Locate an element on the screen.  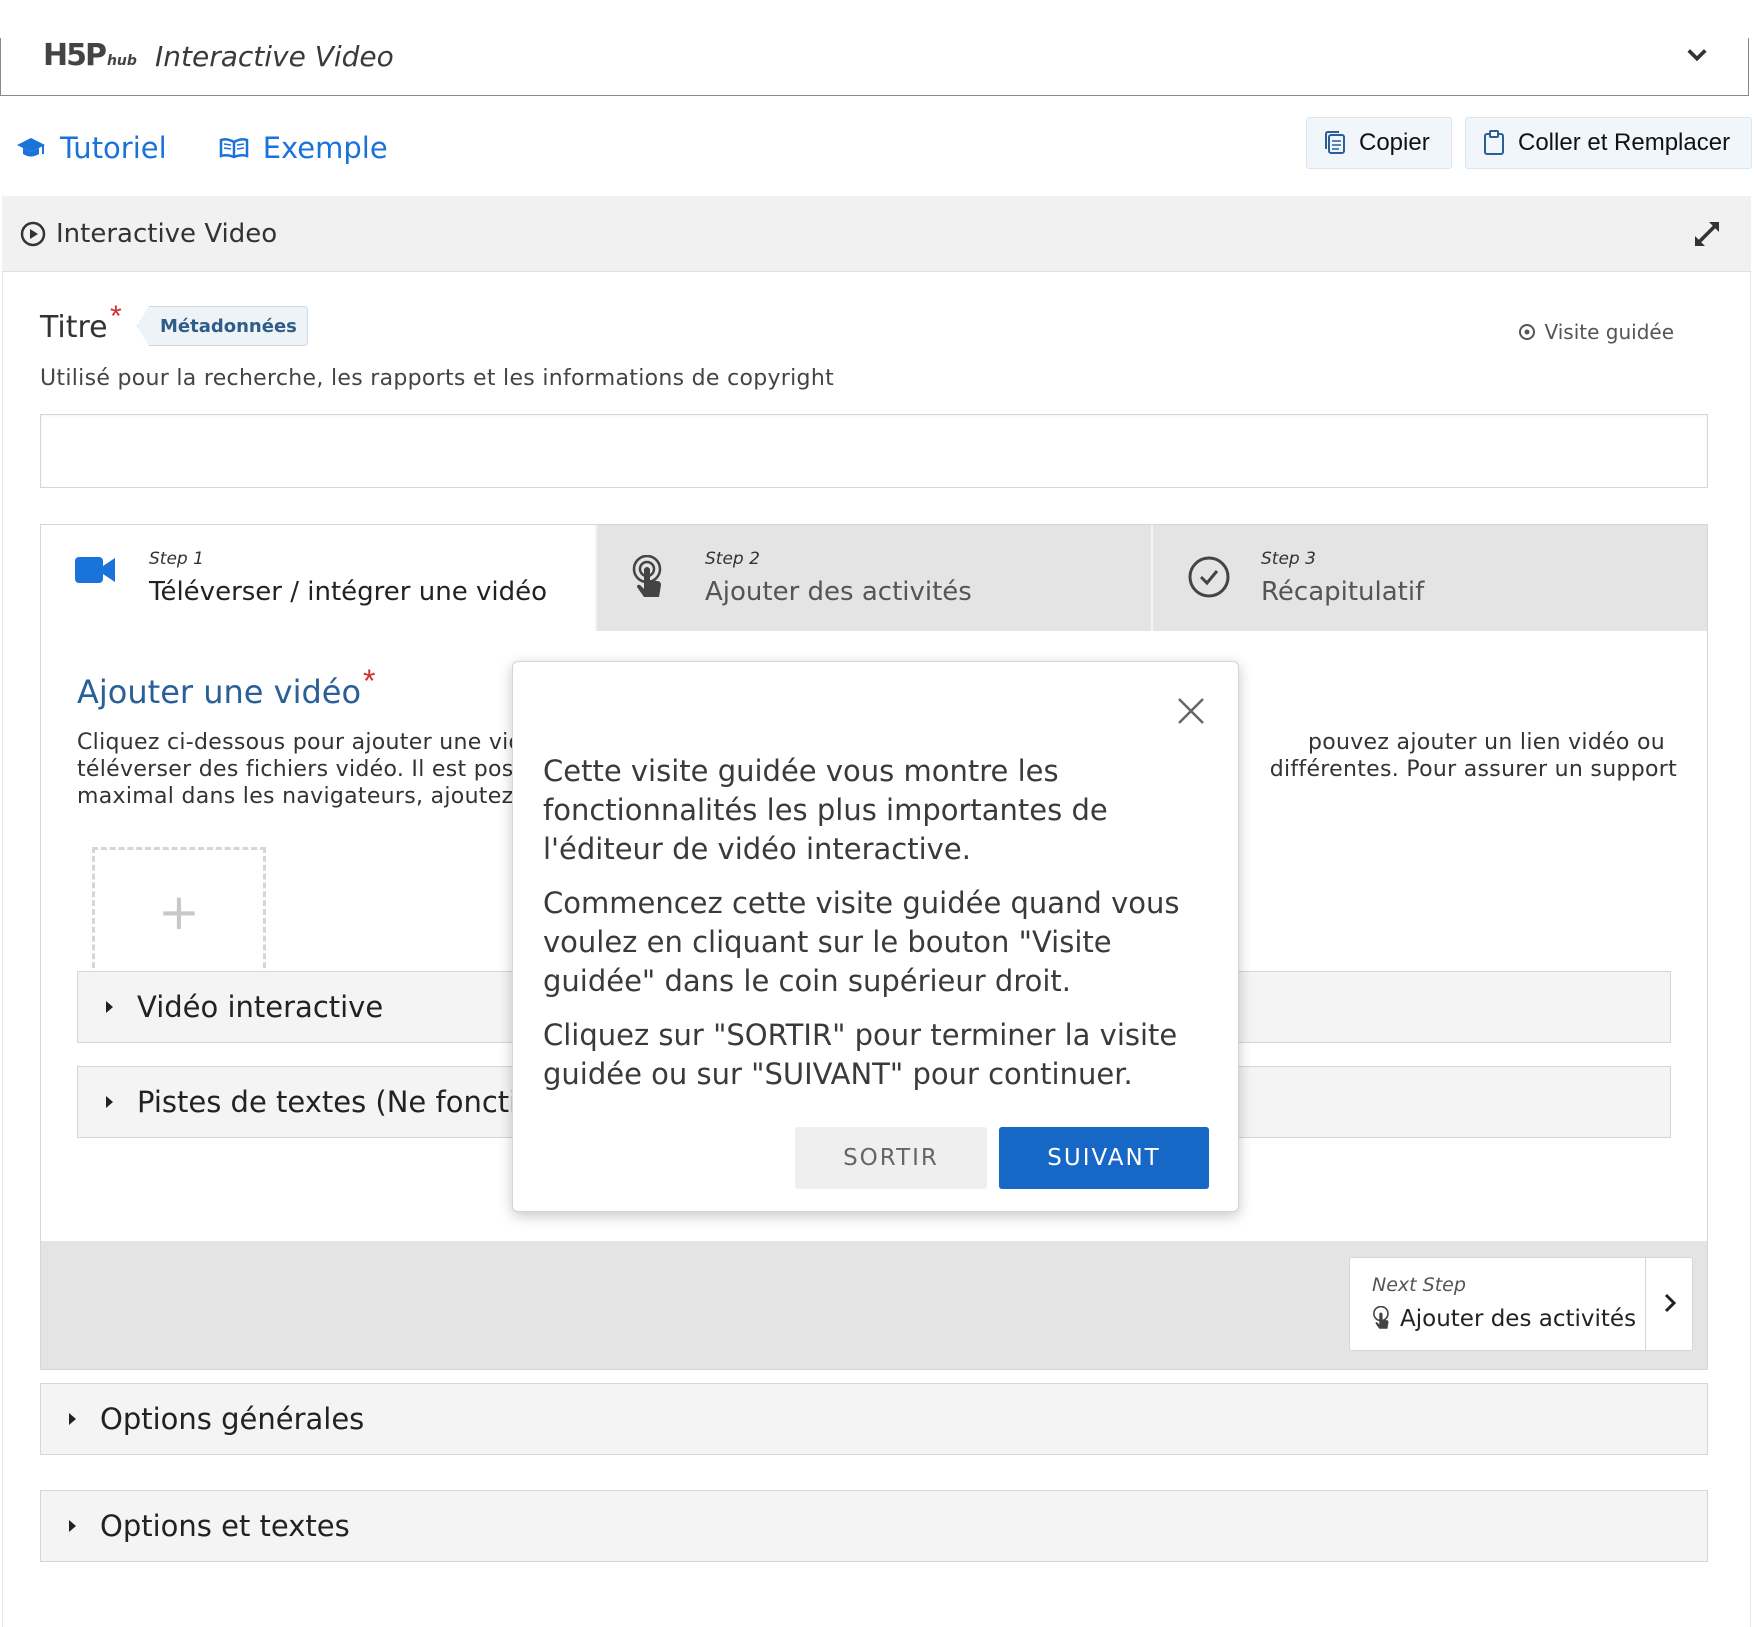
tab-step-number: Step 2 is located at coordinates (732, 559).